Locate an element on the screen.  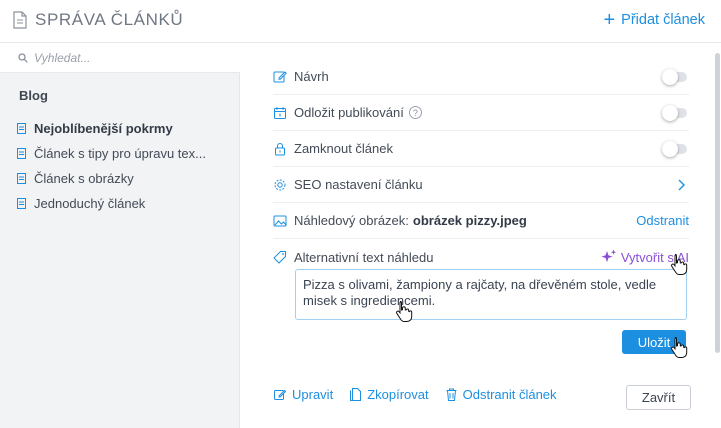
copy-button: Zkopírovat is located at coordinates (389, 394).